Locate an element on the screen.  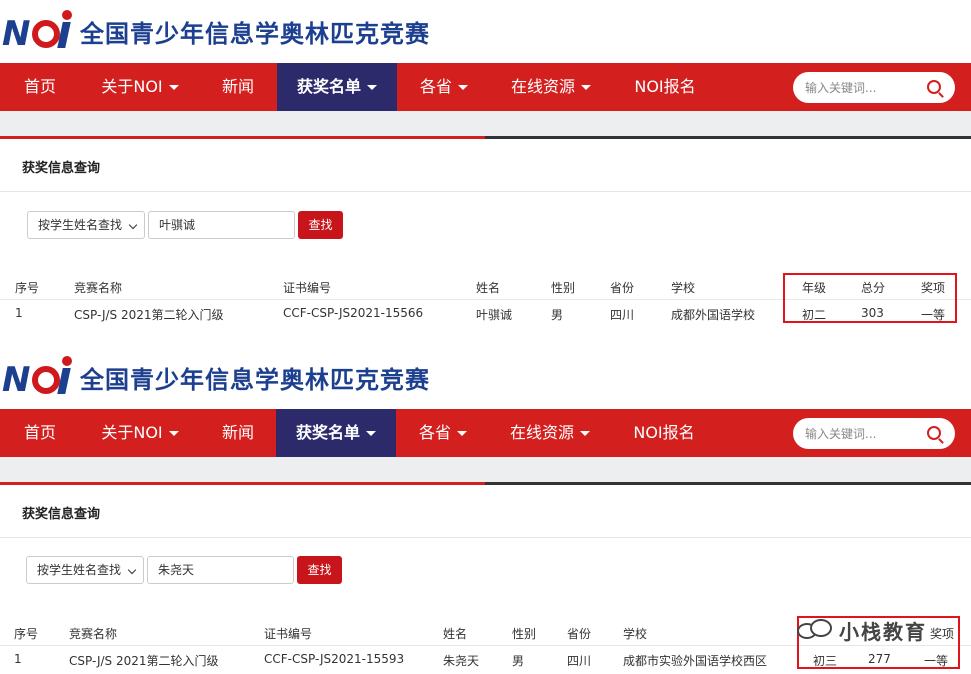
table-cell: 朱尧天 is located at coordinates (461, 661).